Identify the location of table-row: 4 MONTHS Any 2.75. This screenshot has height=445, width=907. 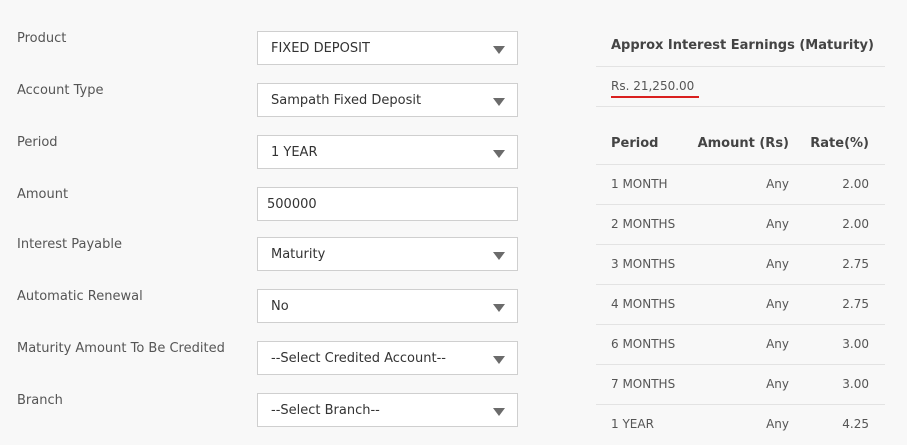
(740, 305).